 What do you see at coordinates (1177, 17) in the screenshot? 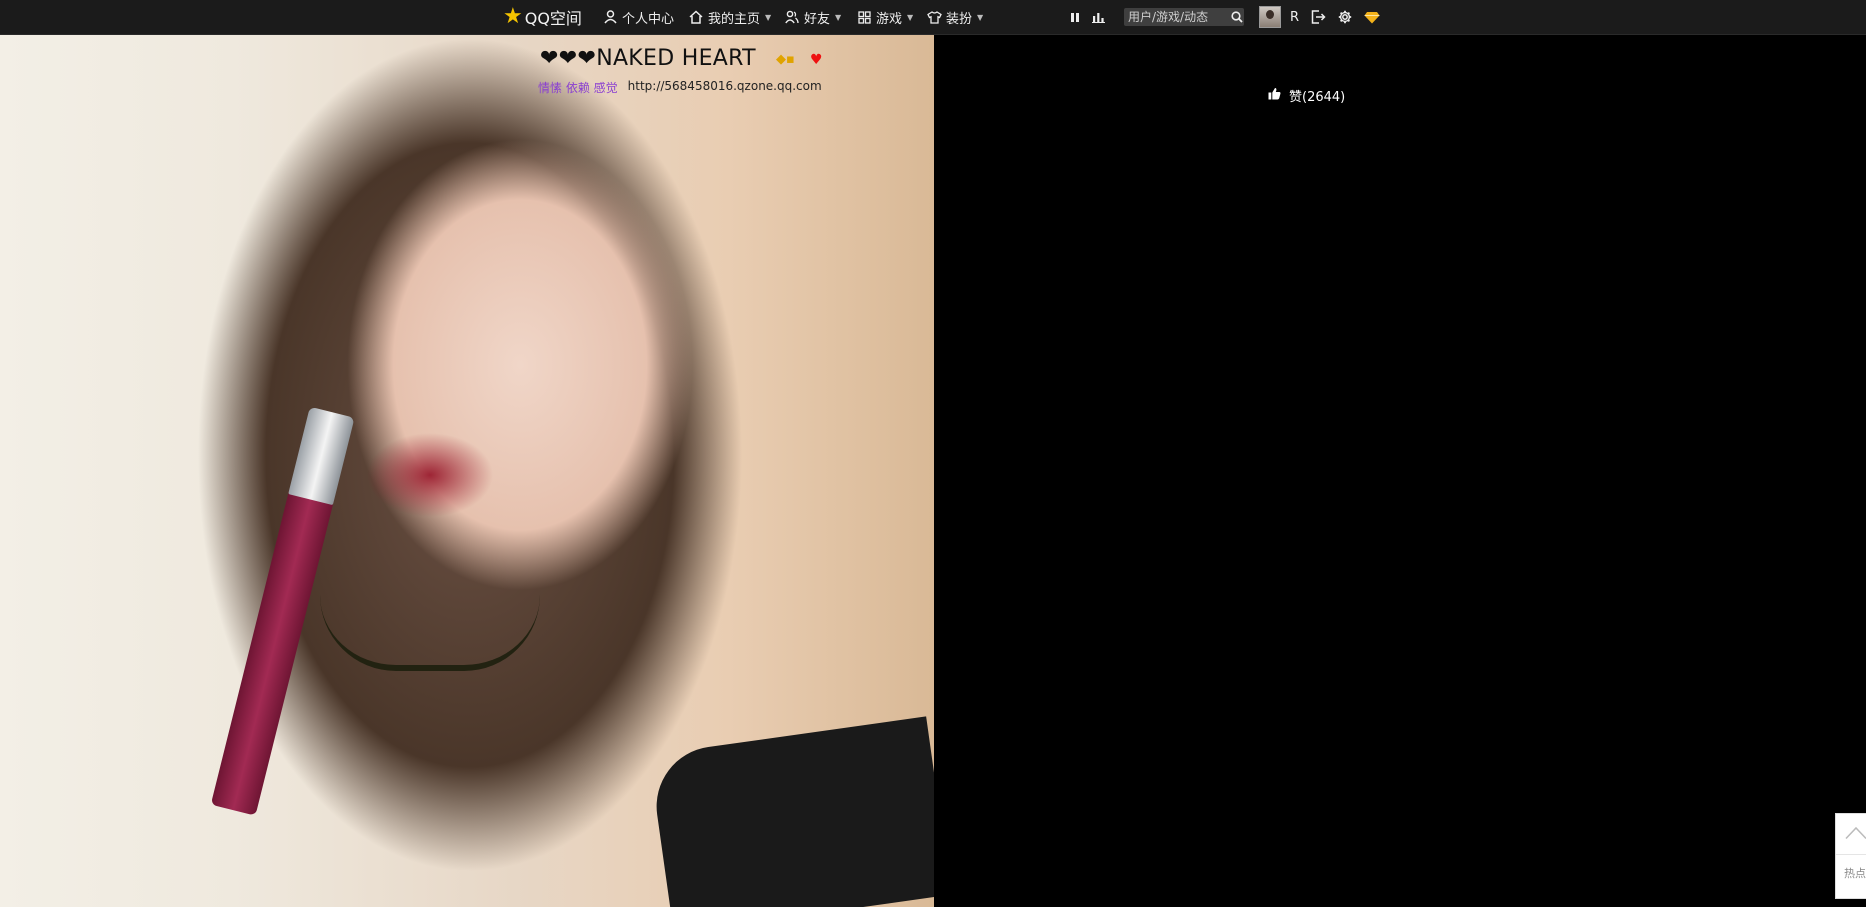
I see `search-input` at bounding box center [1177, 17].